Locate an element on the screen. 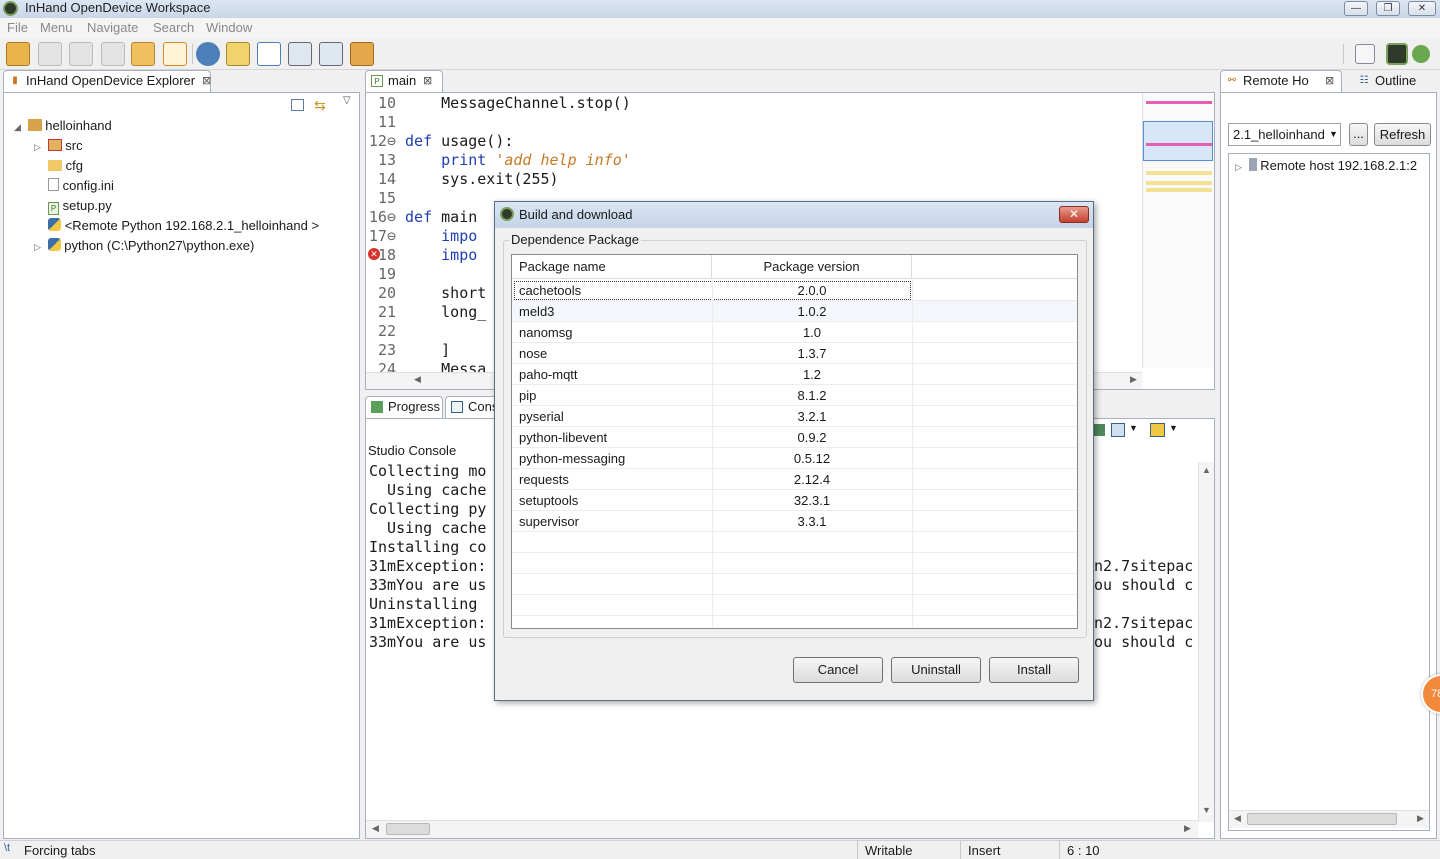  download-icon is located at coordinates (269, 54).